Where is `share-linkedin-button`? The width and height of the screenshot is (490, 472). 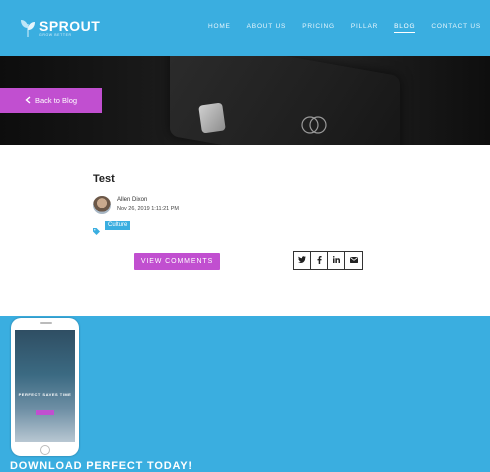 share-linkedin-button is located at coordinates (336, 260).